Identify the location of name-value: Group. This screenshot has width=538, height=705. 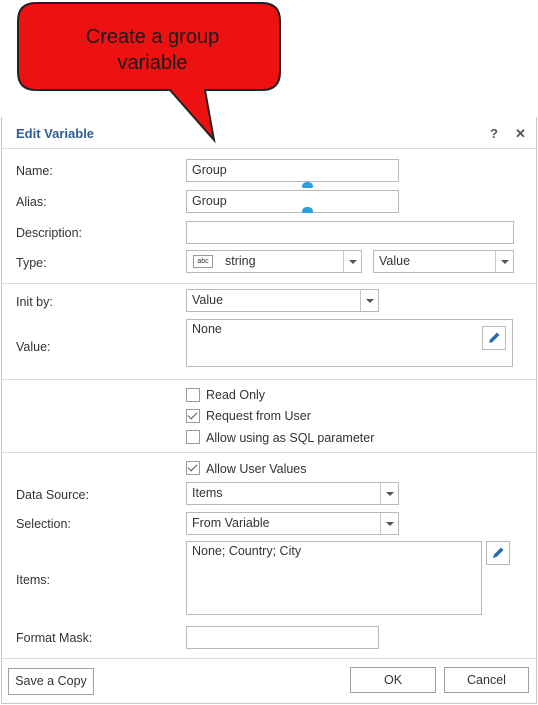
(209, 170).